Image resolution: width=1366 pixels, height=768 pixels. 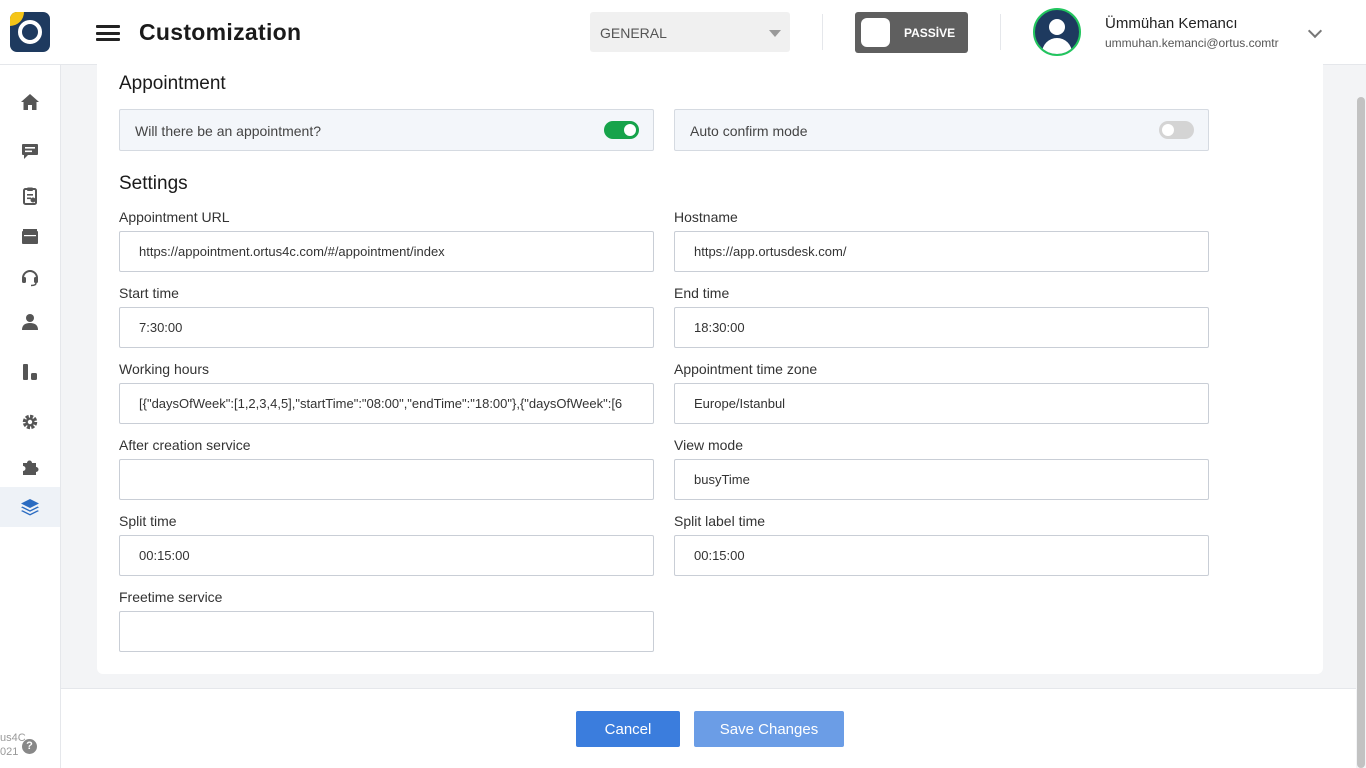 I want to click on hostname-input, so click(x=941, y=251).